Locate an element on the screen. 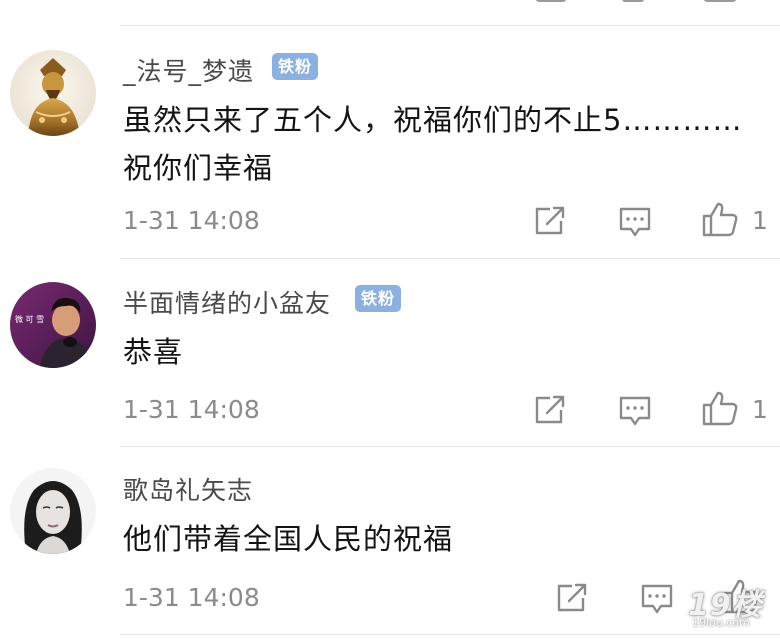 Image resolution: width=780 pixels, height=639 pixels. comment-text: 恭喜 is located at coordinates (153, 352).